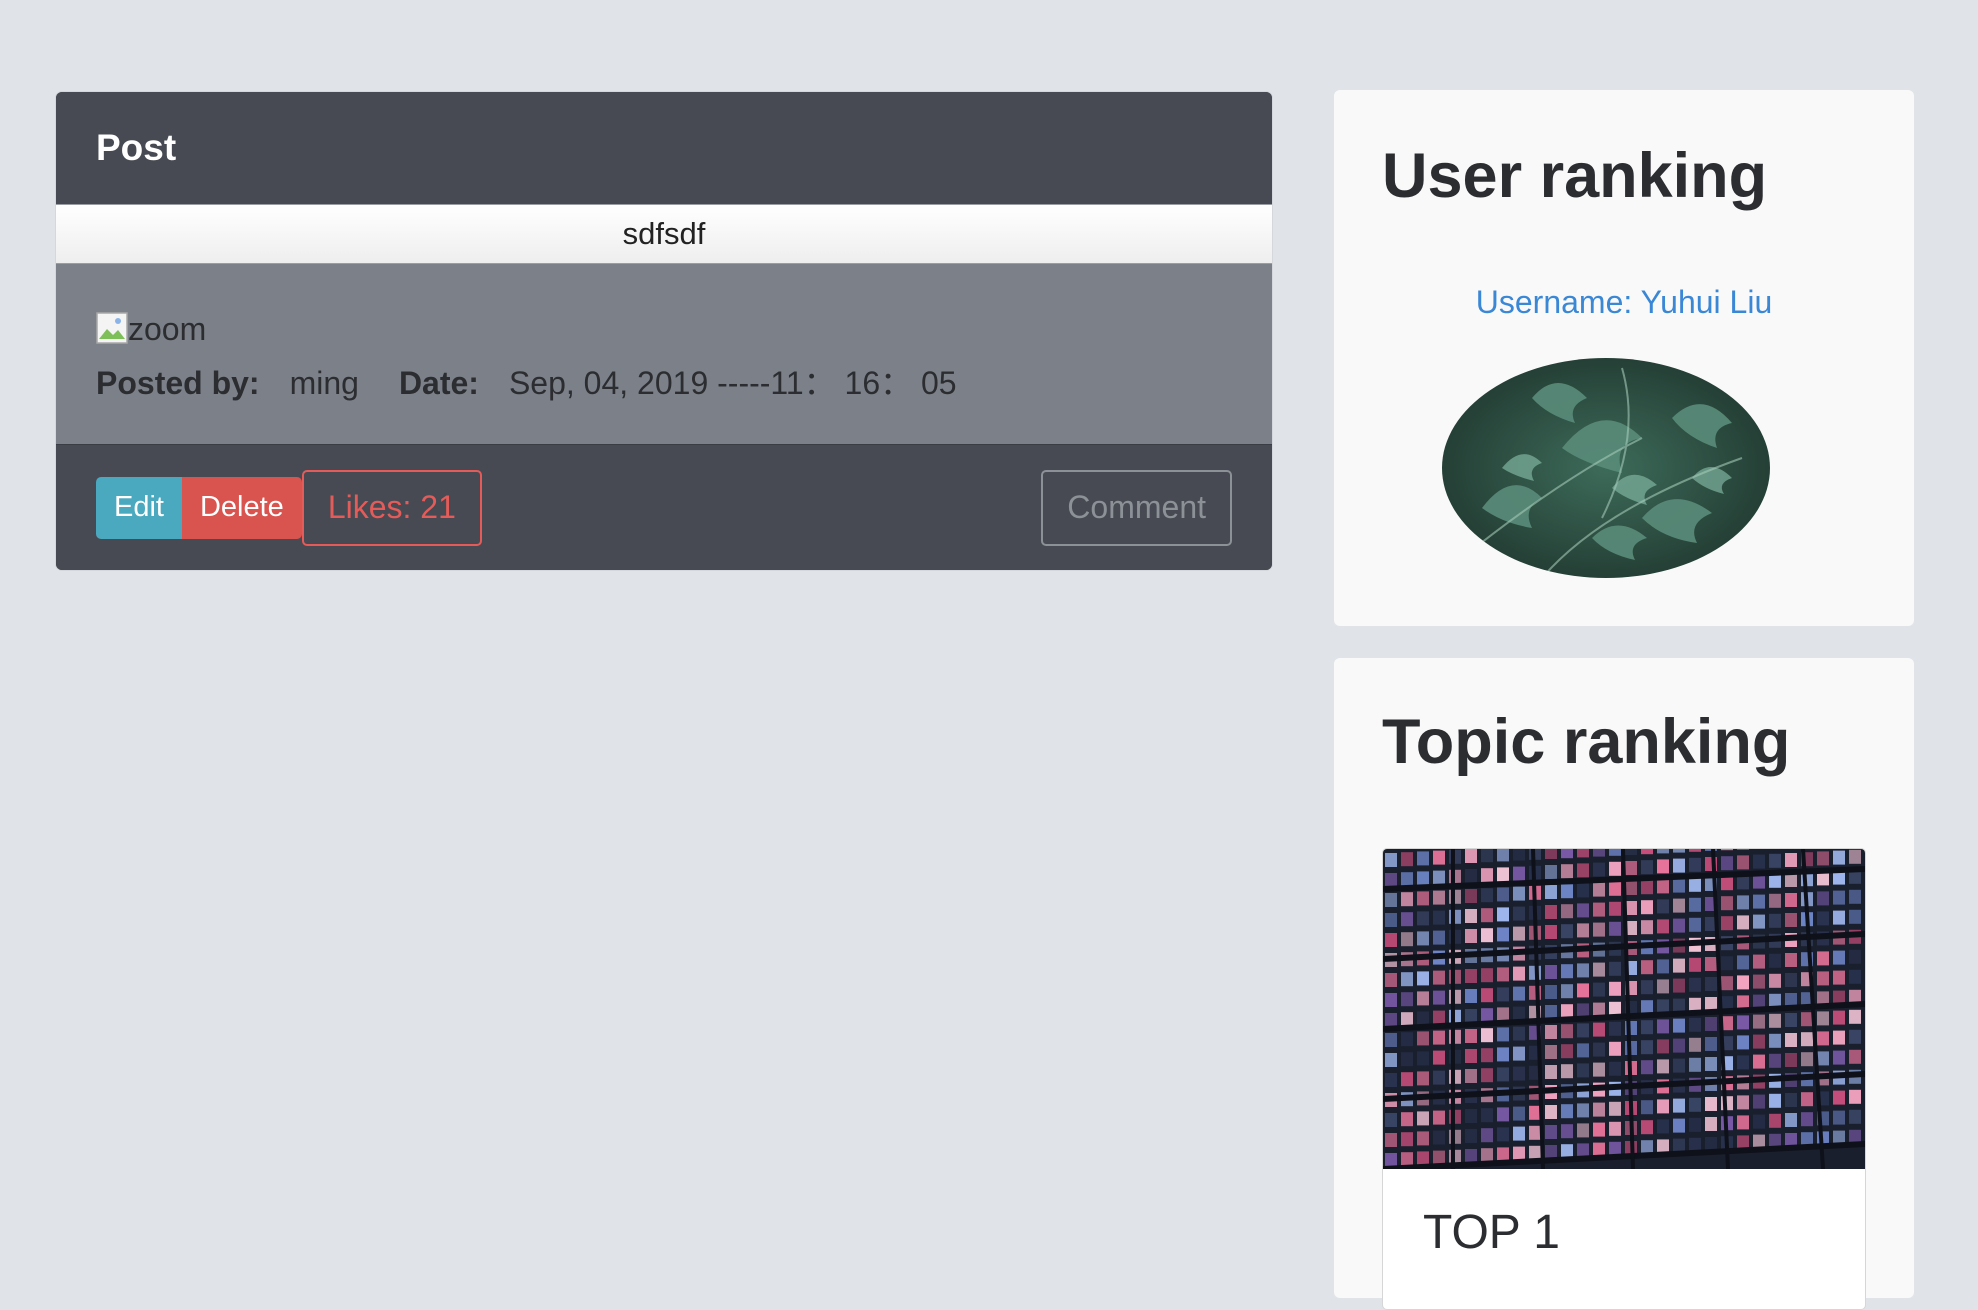 This screenshot has height=1310, width=1978. Describe the element at coordinates (324, 383) in the screenshot. I see `posted-by-value: ming` at that location.